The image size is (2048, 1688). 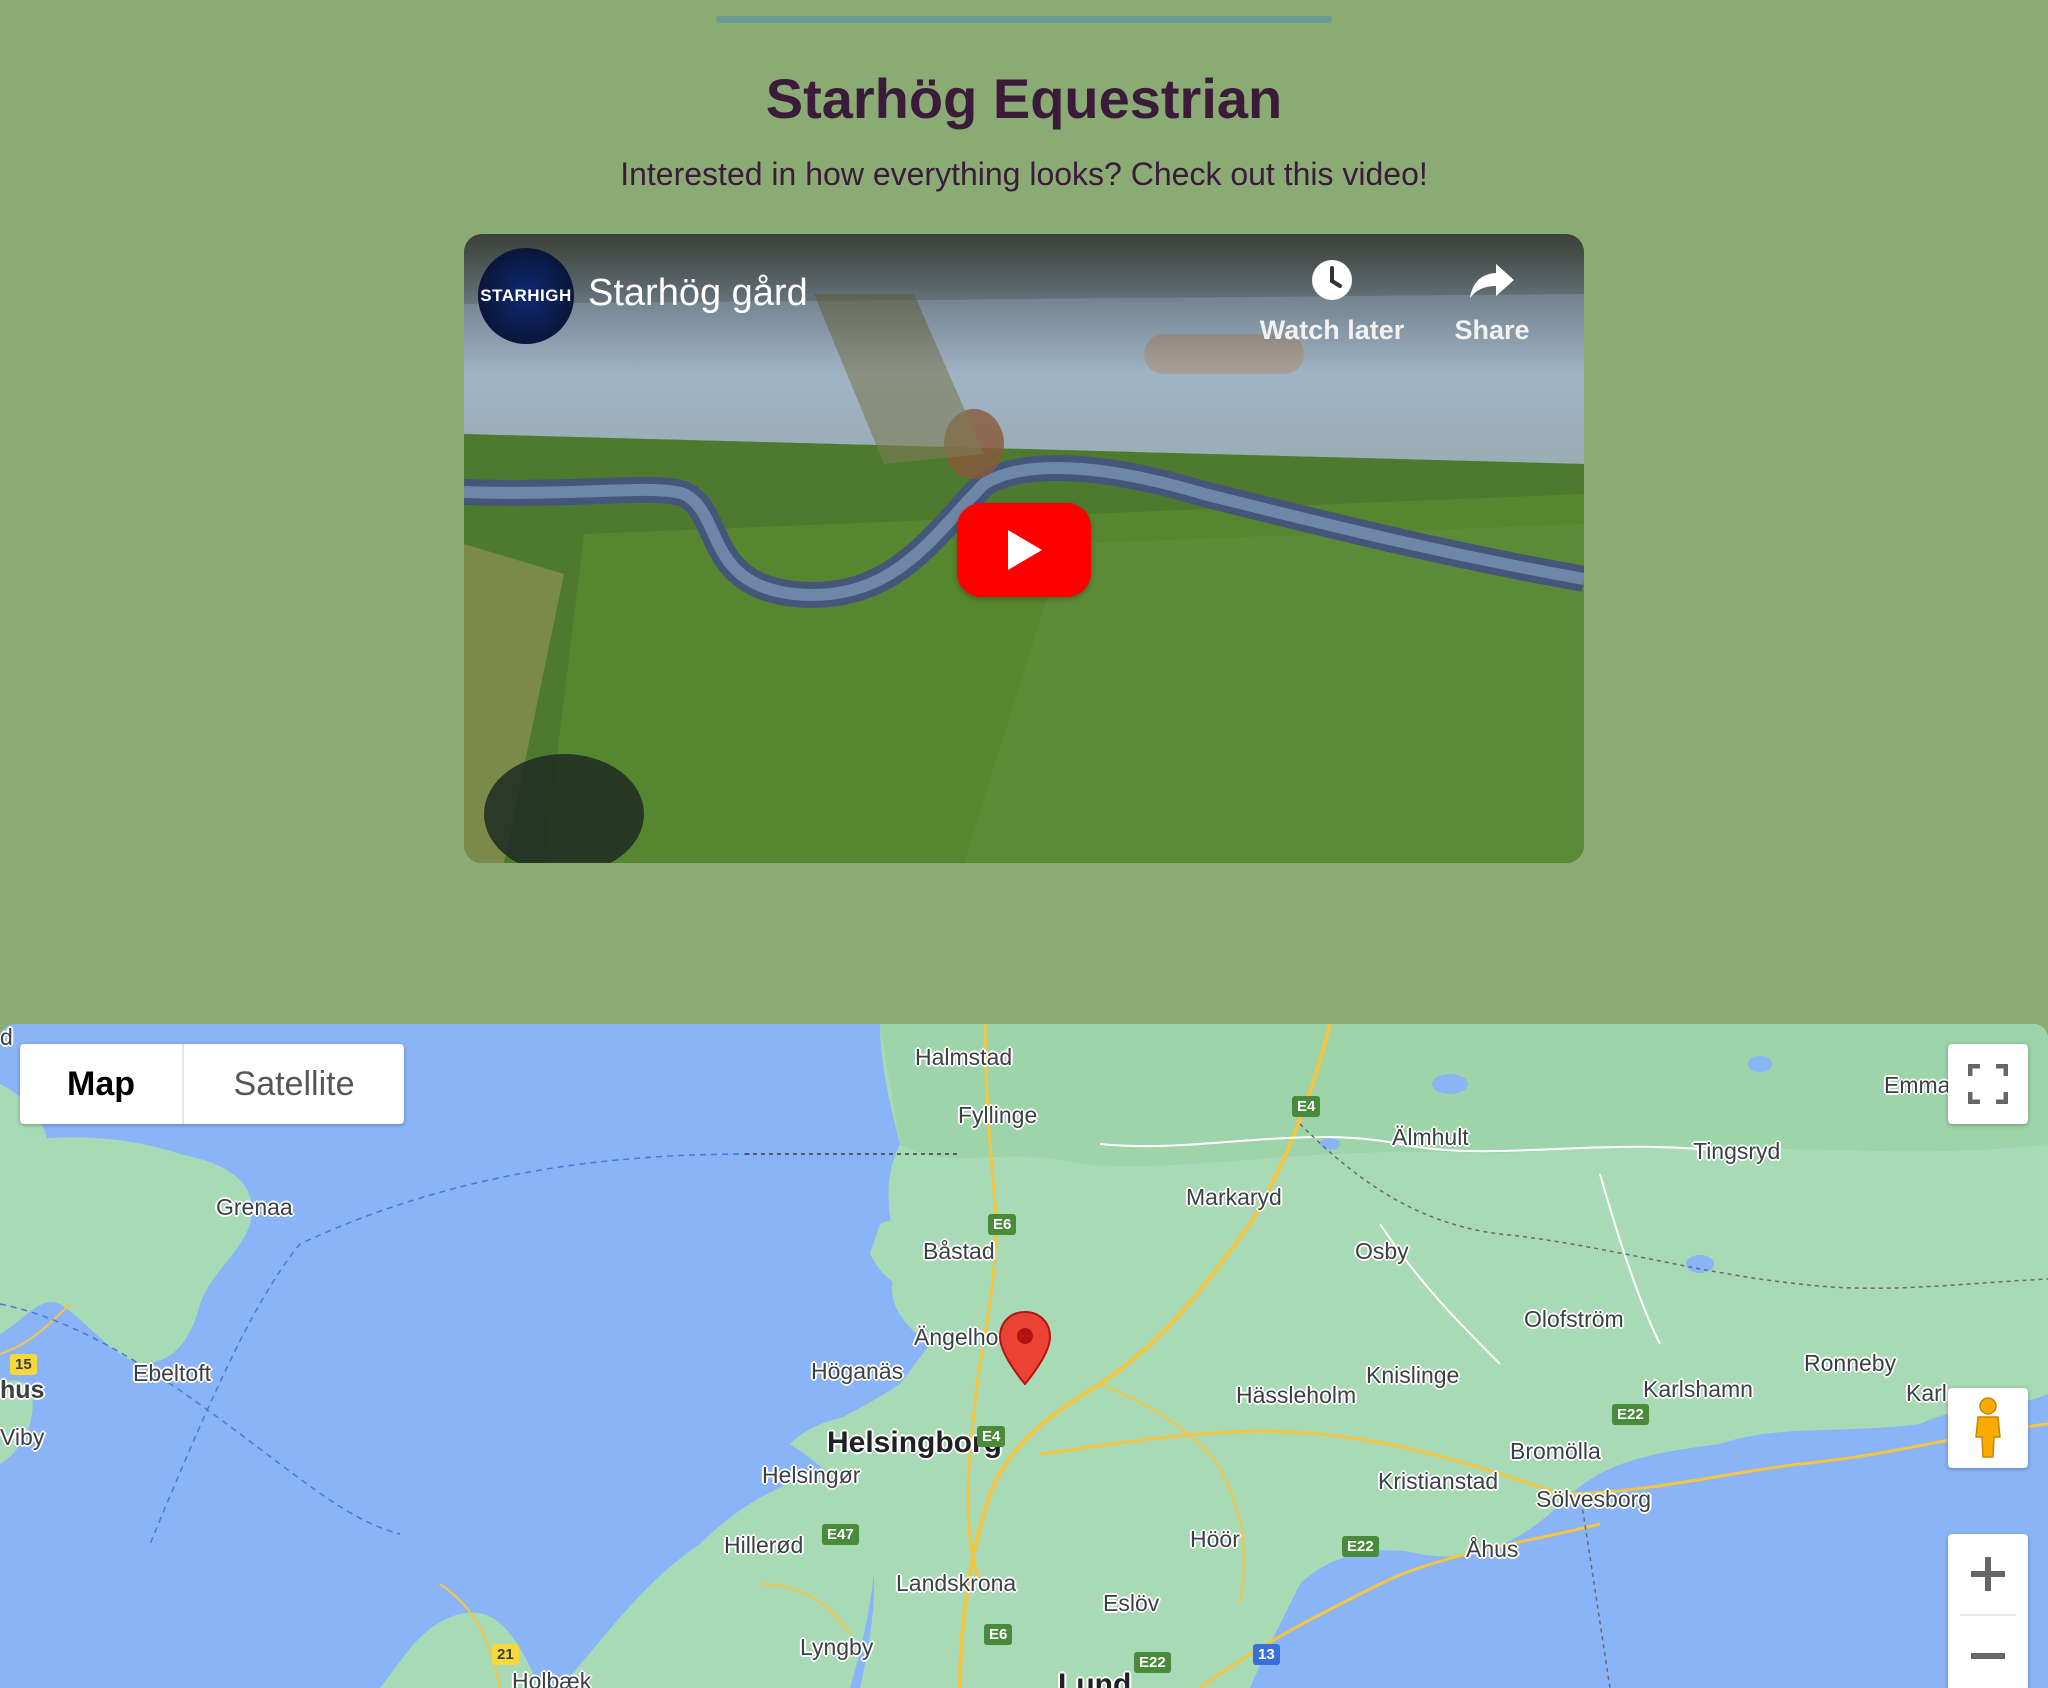 What do you see at coordinates (22, 1437) in the screenshot?
I see `place-label: Viby` at bounding box center [22, 1437].